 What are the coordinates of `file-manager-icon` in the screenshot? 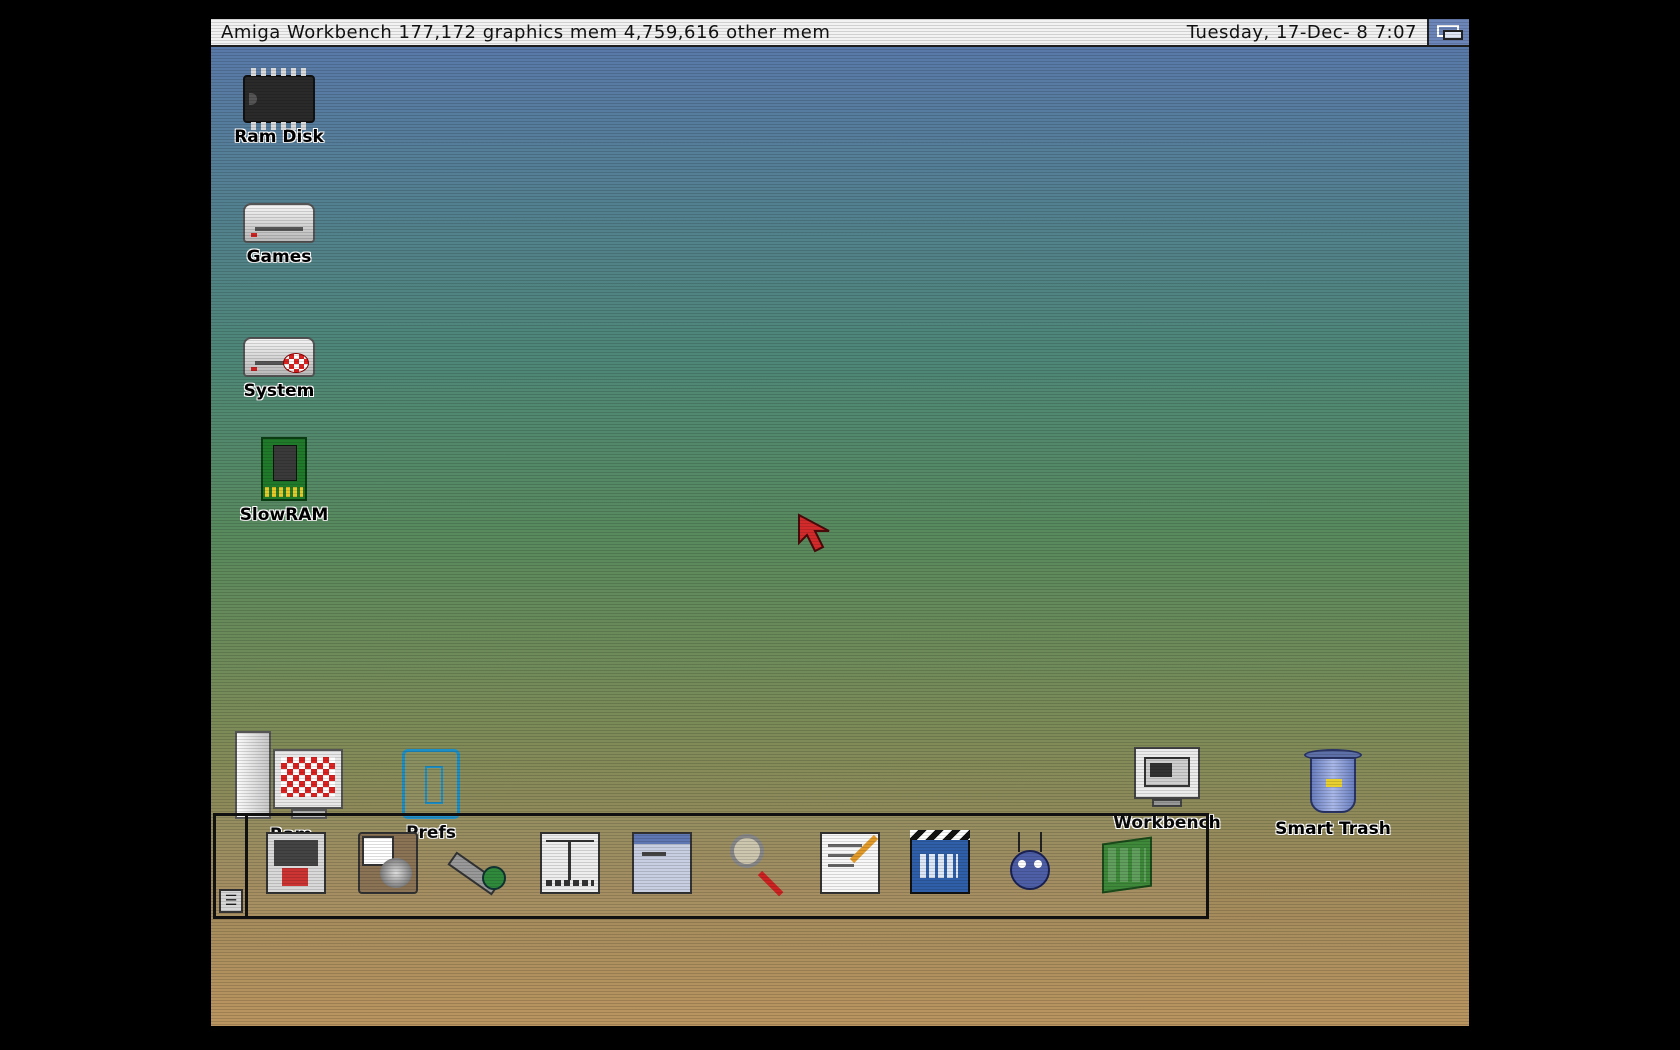 It's located at (570, 863).